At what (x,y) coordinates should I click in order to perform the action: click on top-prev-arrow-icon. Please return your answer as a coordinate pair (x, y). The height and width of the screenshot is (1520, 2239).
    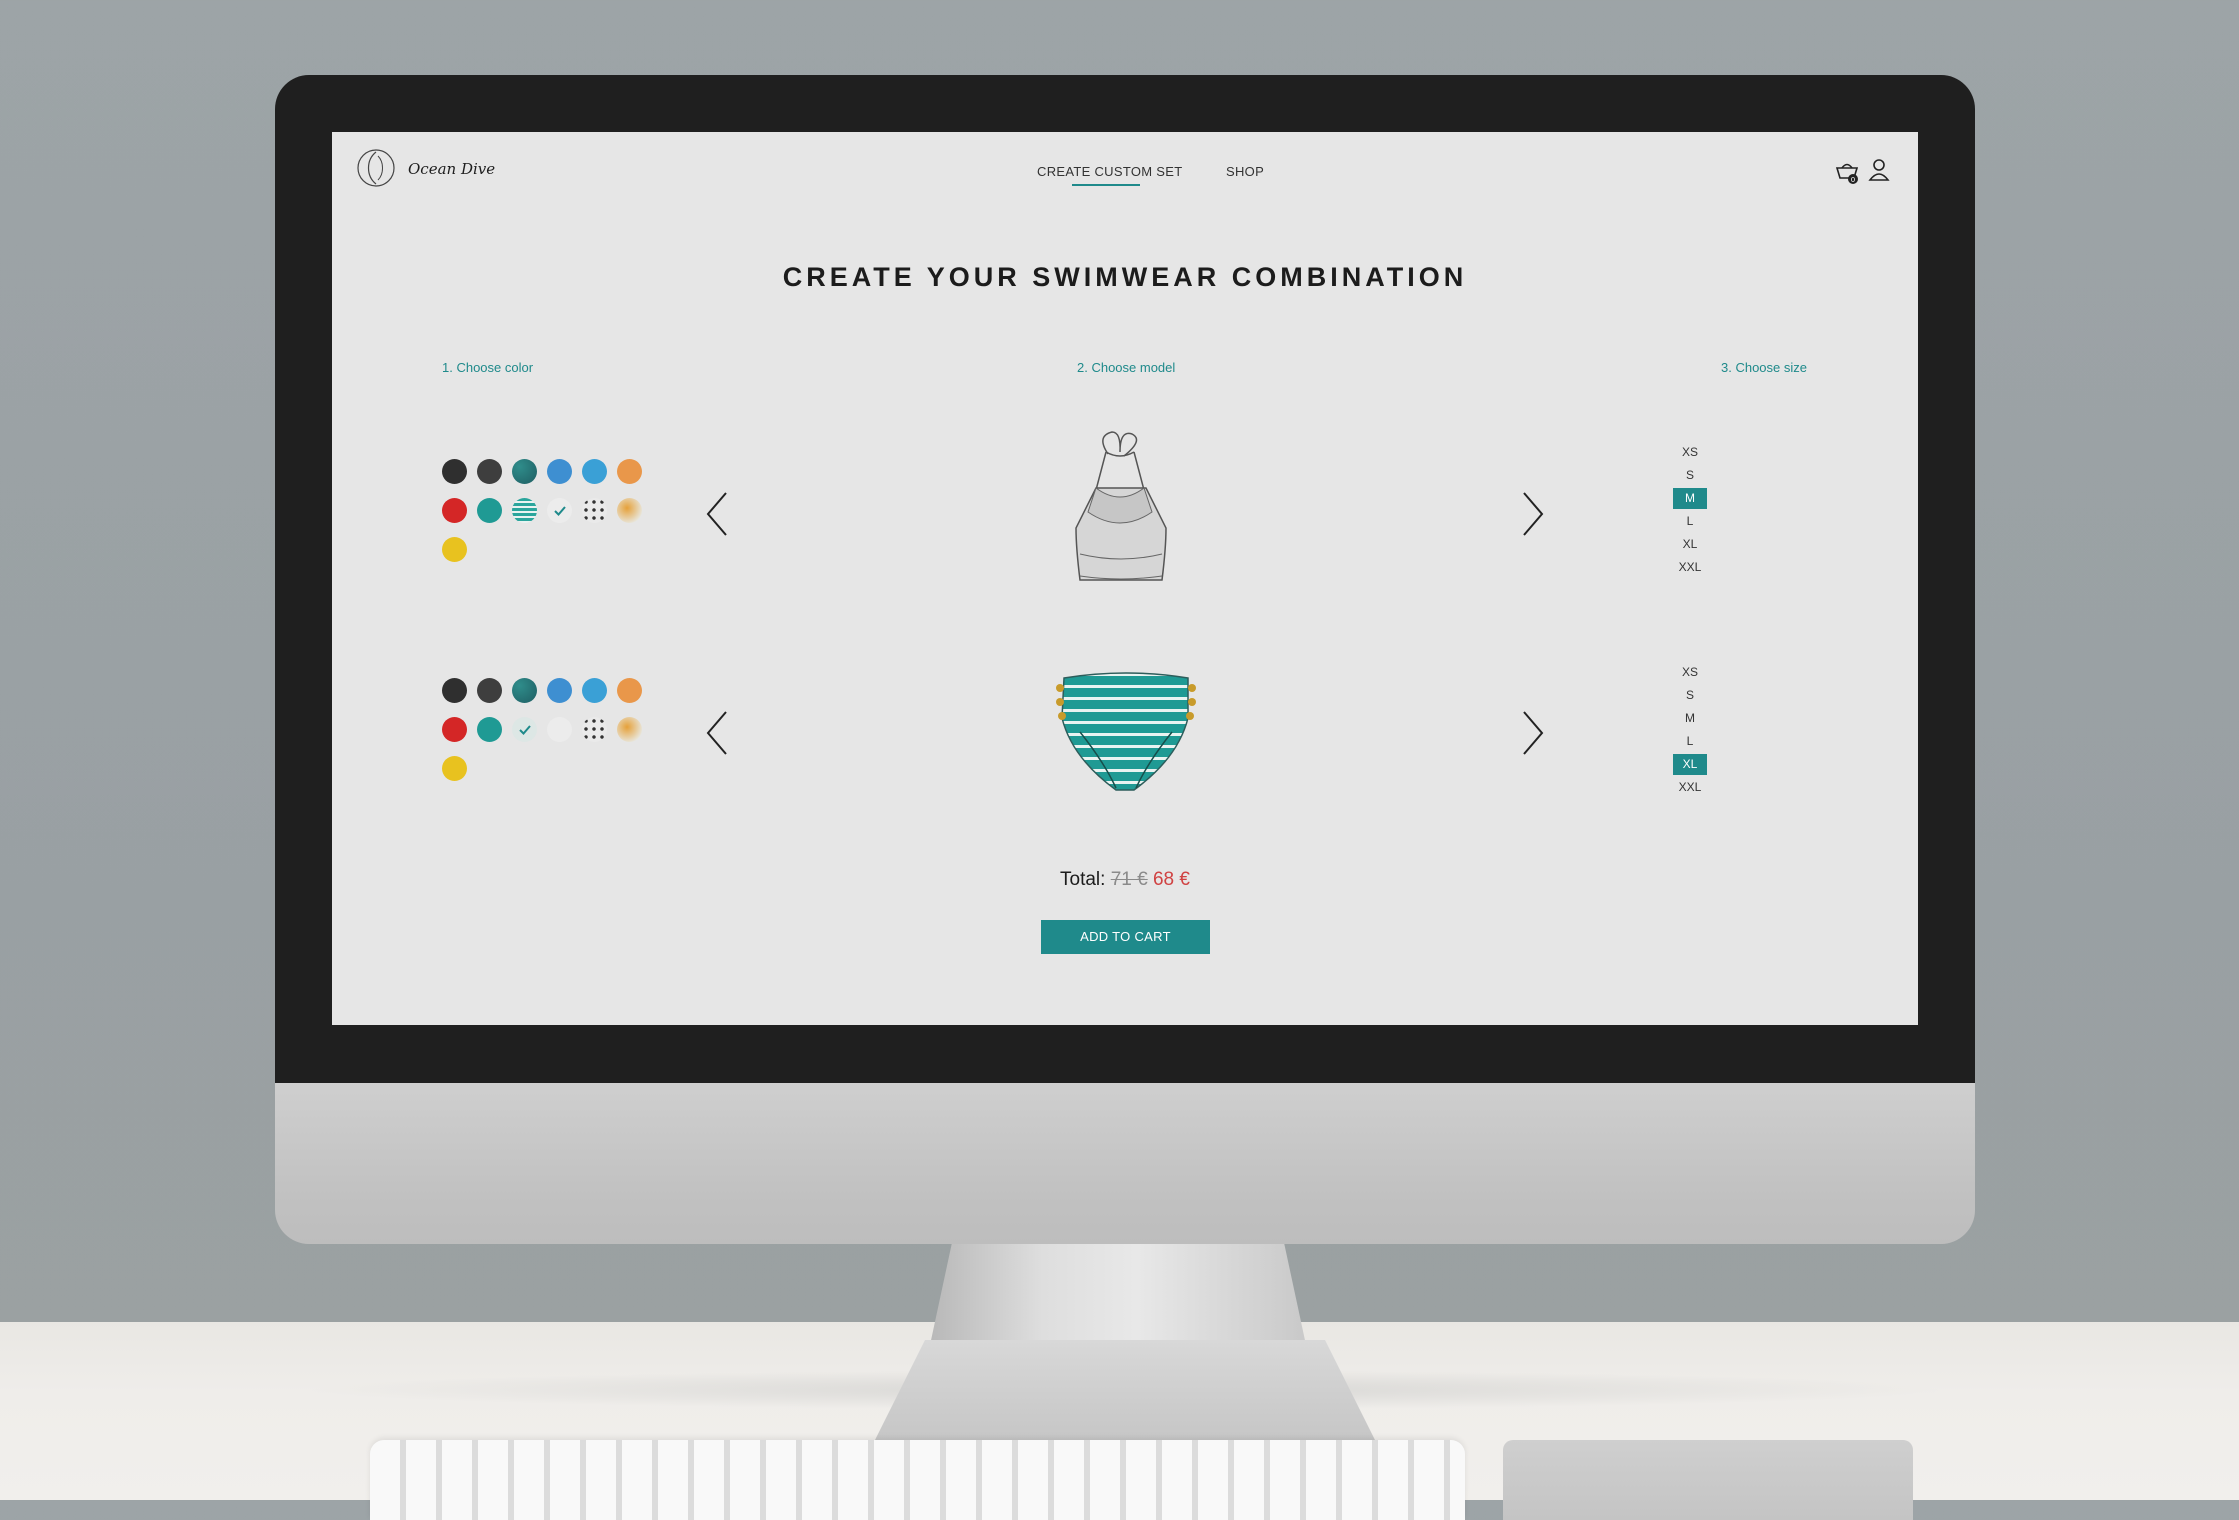
    Looking at the image, I should click on (717, 514).